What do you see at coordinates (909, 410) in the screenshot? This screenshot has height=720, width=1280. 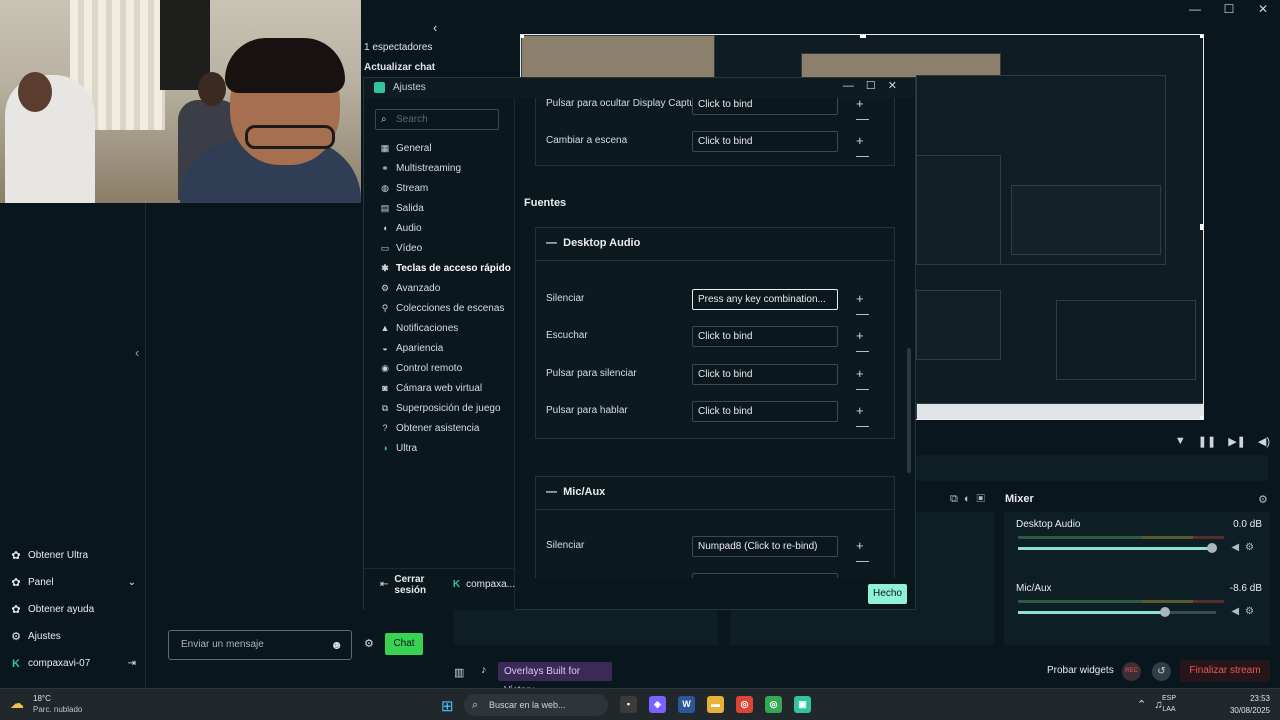 I see `settings-scrollbar` at bounding box center [909, 410].